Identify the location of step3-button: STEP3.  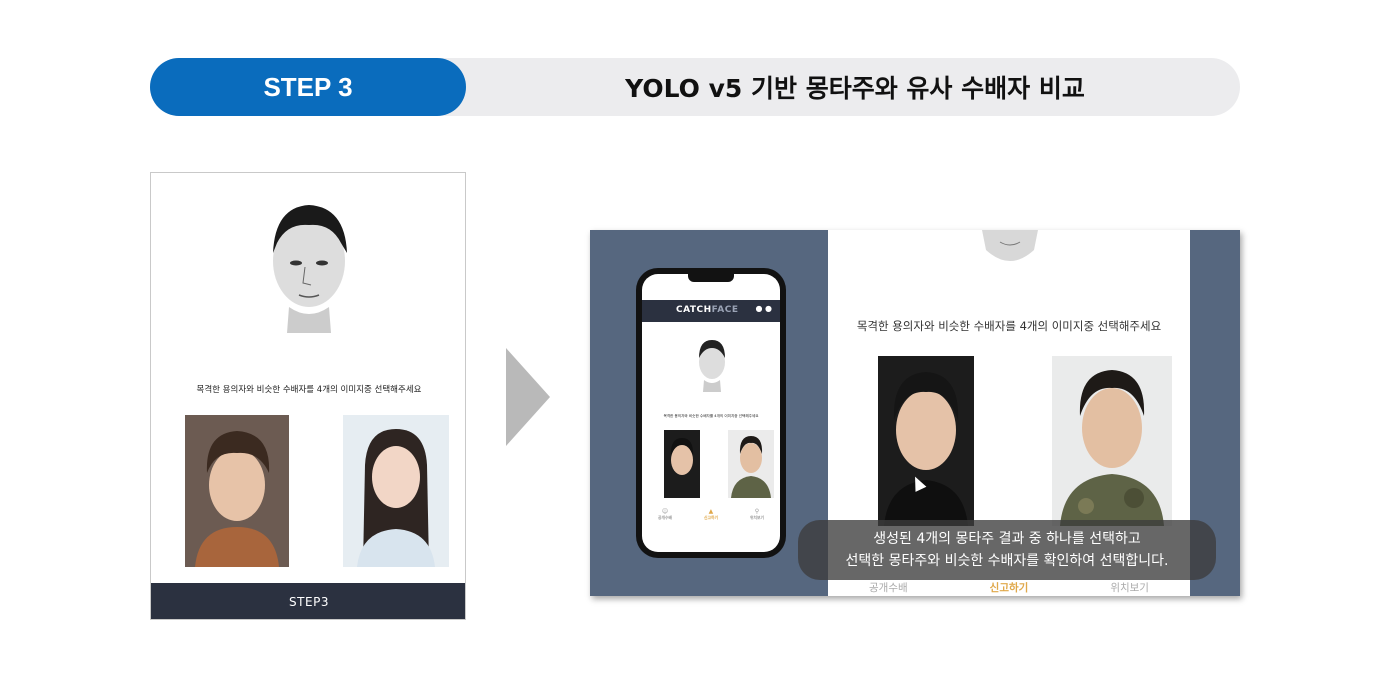
(308, 601).